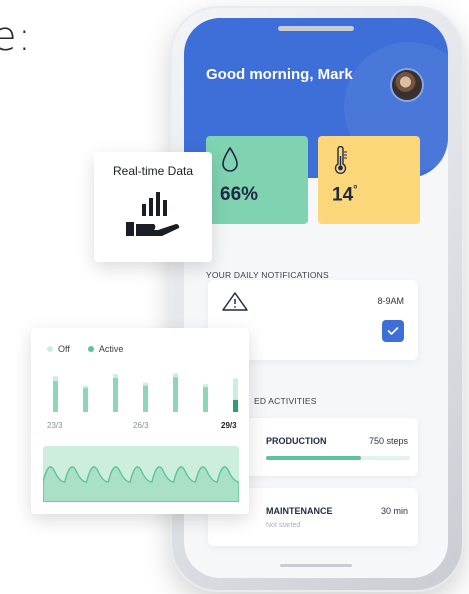 This screenshot has height=594, width=469. I want to click on phone-speaker, so click(316, 28).